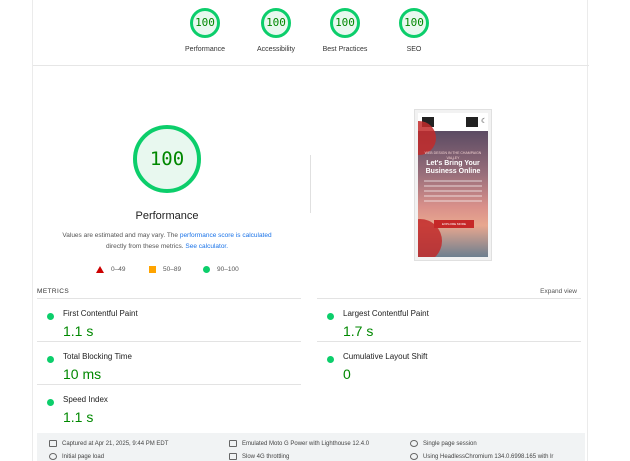  Describe the element at coordinates (167, 216) in the screenshot. I see `performance-title: Performance` at that location.